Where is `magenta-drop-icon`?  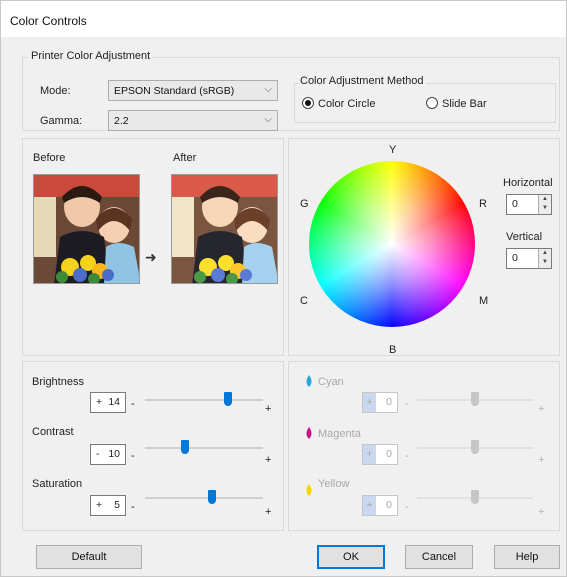
magenta-drop-icon is located at coordinates (309, 433).